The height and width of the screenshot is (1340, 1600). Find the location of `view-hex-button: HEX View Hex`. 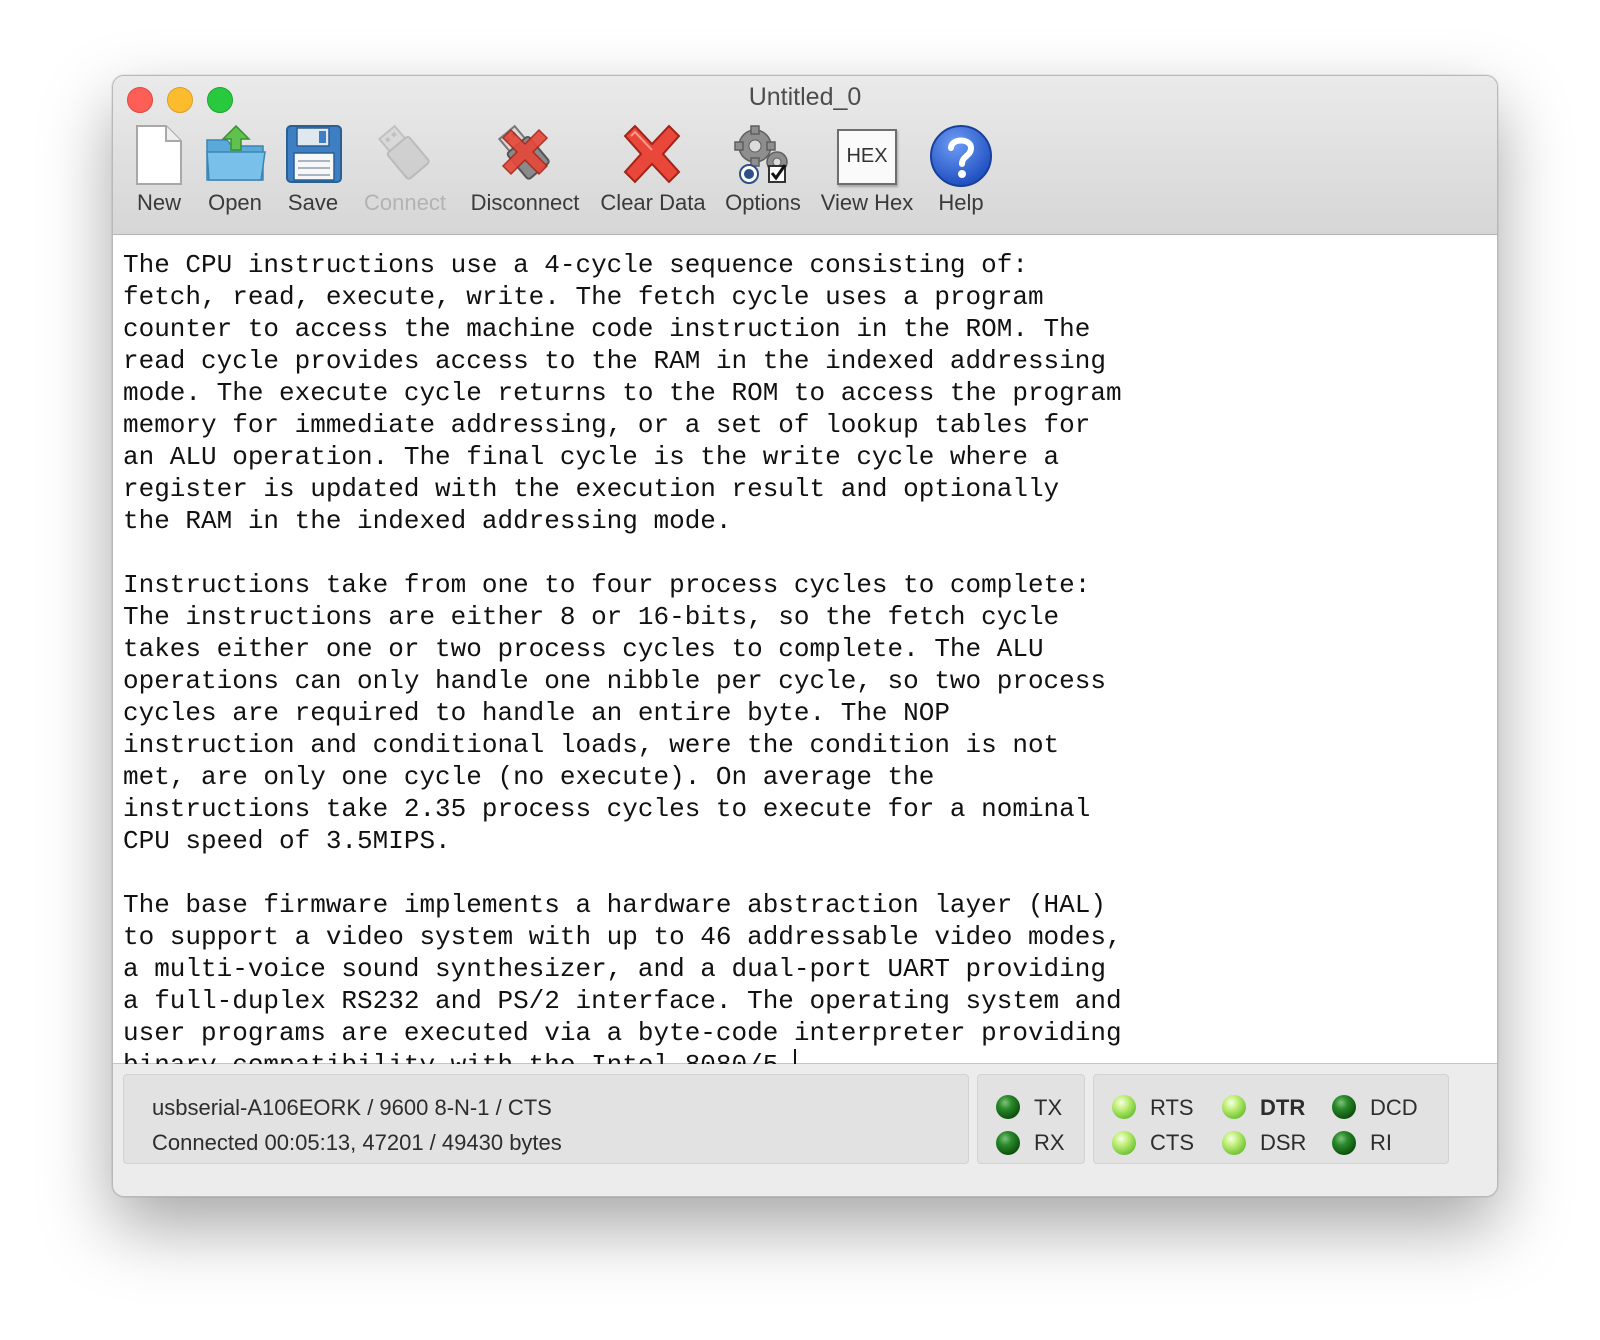

view-hex-button: HEX View Hex is located at coordinates (867, 172).